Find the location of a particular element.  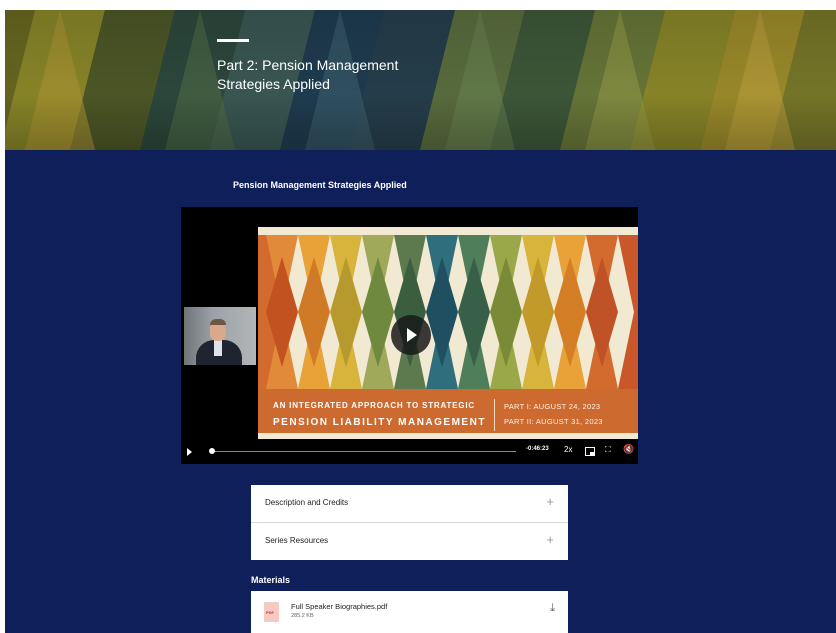

slide-divider is located at coordinates (494, 415).